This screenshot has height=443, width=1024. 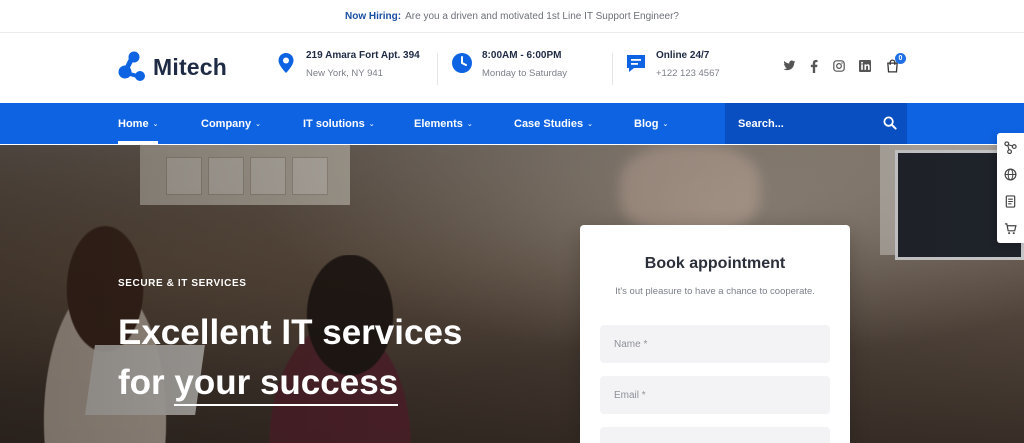 What do you see at coordinates (646, 123) in the screenshot?
I see `nav-label: Blog` at bounding box center [646, 123].